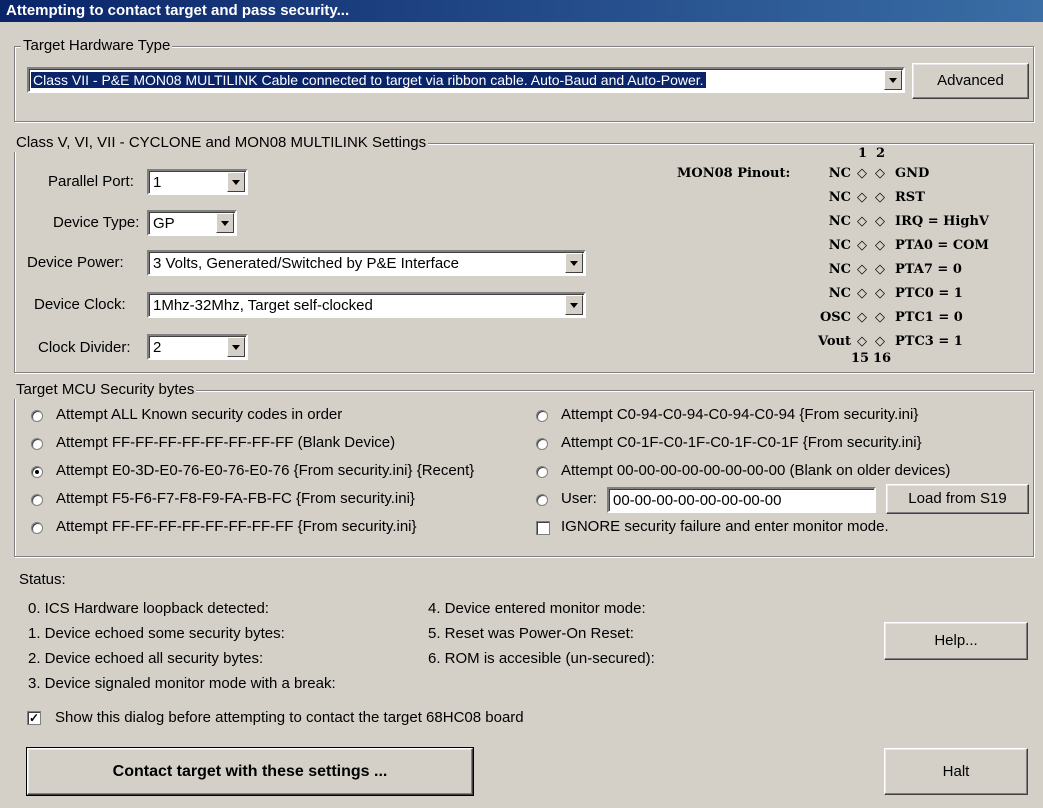 This screenshot has width=1043, height=808. What do you see at coordinates (537, 608) in the screenshot?
I see `status-item-4: 4. Device entered monitor mode:` at bounding box center [537, 608].